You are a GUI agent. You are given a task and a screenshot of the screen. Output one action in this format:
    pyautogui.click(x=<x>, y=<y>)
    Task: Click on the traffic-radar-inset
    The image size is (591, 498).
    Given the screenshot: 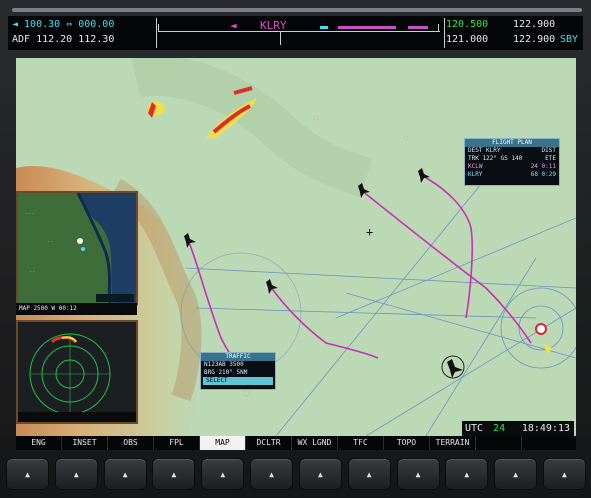 What is the action you would take?
    pyautogui.click(x=77, y=372)
    